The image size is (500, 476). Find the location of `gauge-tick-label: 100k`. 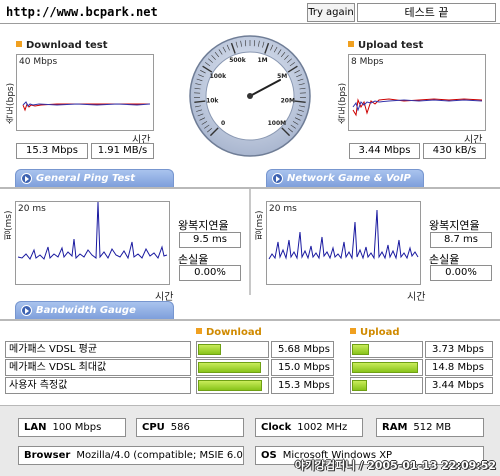

gauge-tick-label: 100k is located at coordinates (219, 76).